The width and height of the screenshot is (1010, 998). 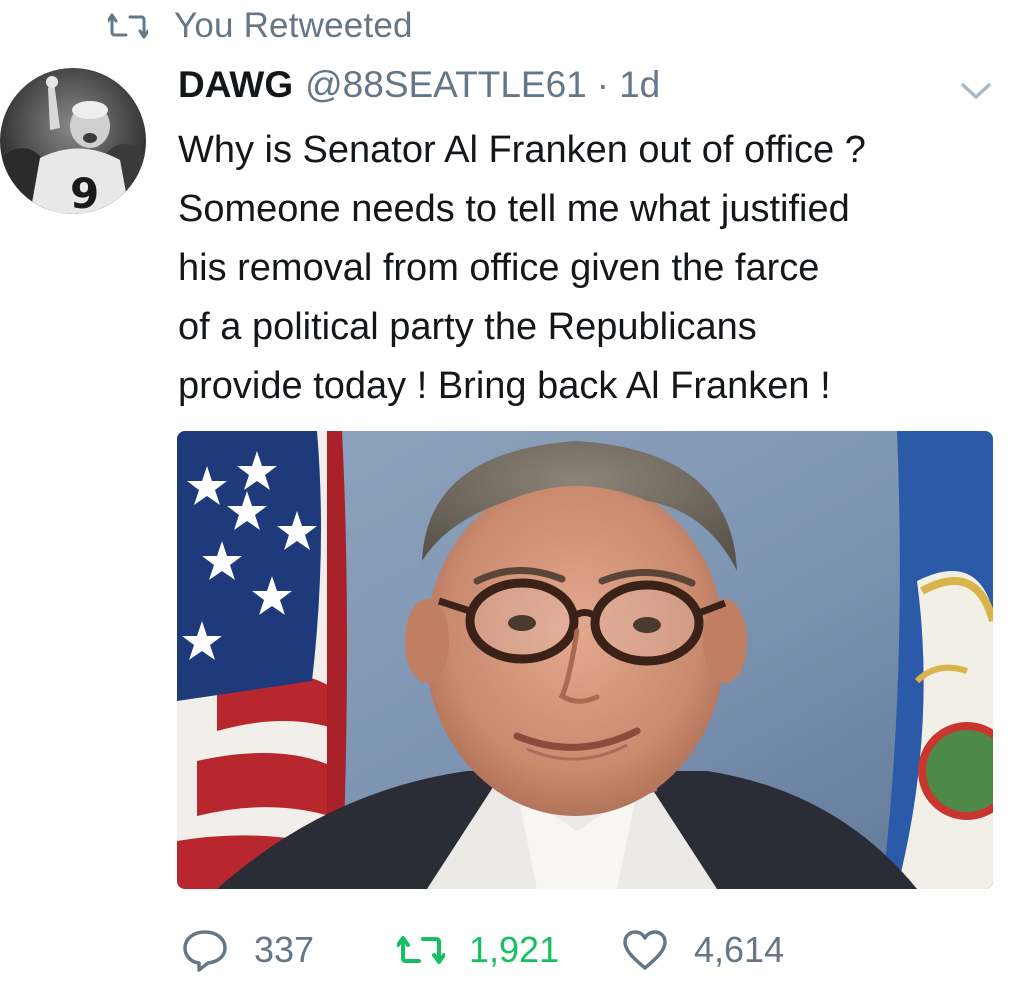 What do you see at coordinates (639, 85) in the screenshot?
I see `timestamp: 1d` at bounding box center [639, 85].